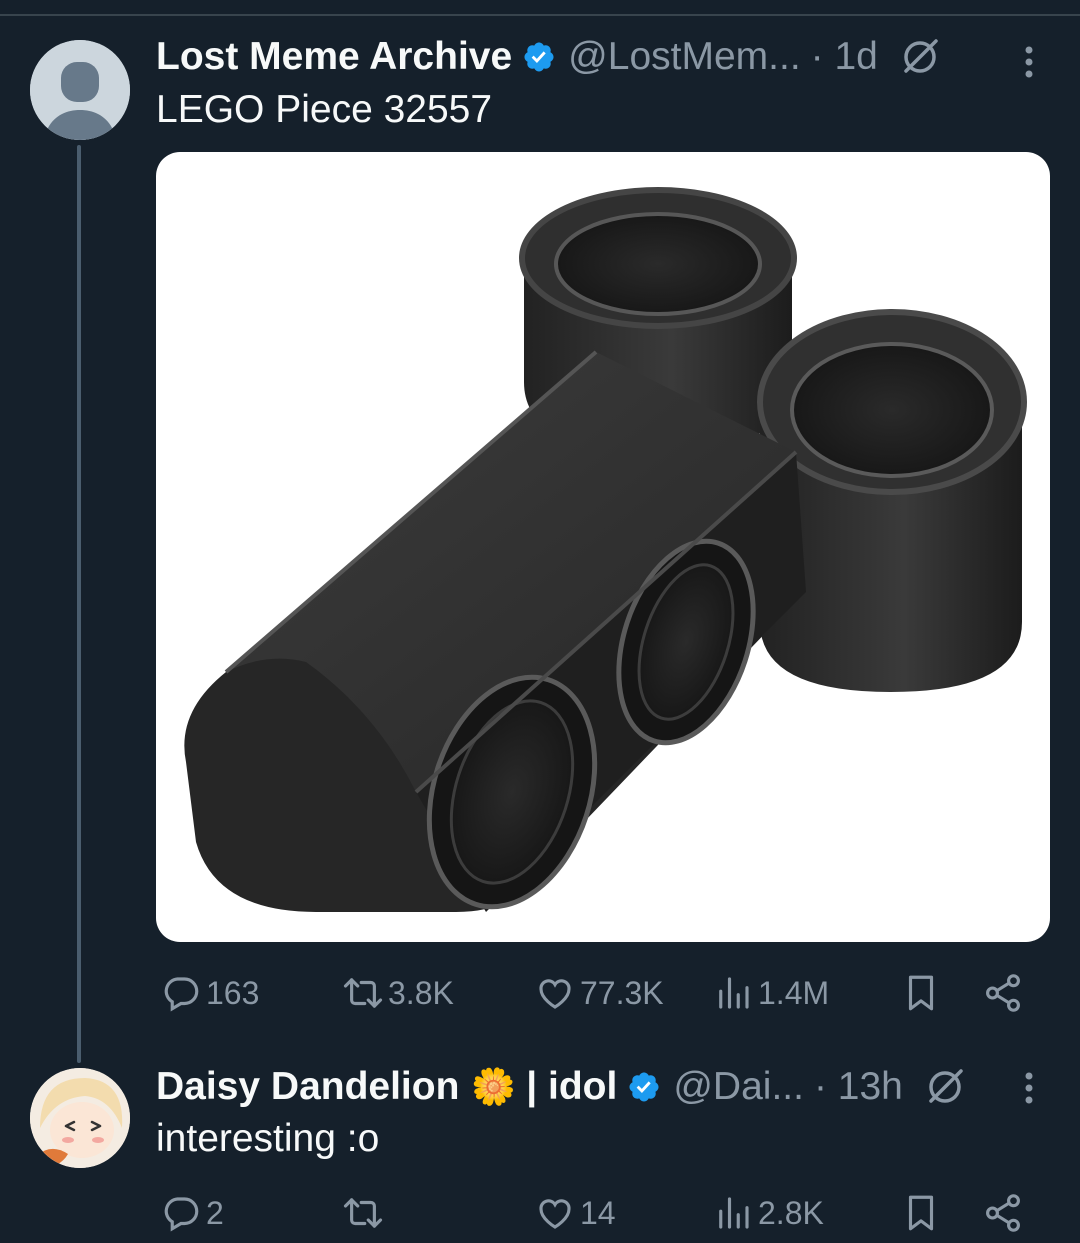 This screenshot has width=1080, height=1243. I want to click on views-count: 1.4M, so click(794, 992).